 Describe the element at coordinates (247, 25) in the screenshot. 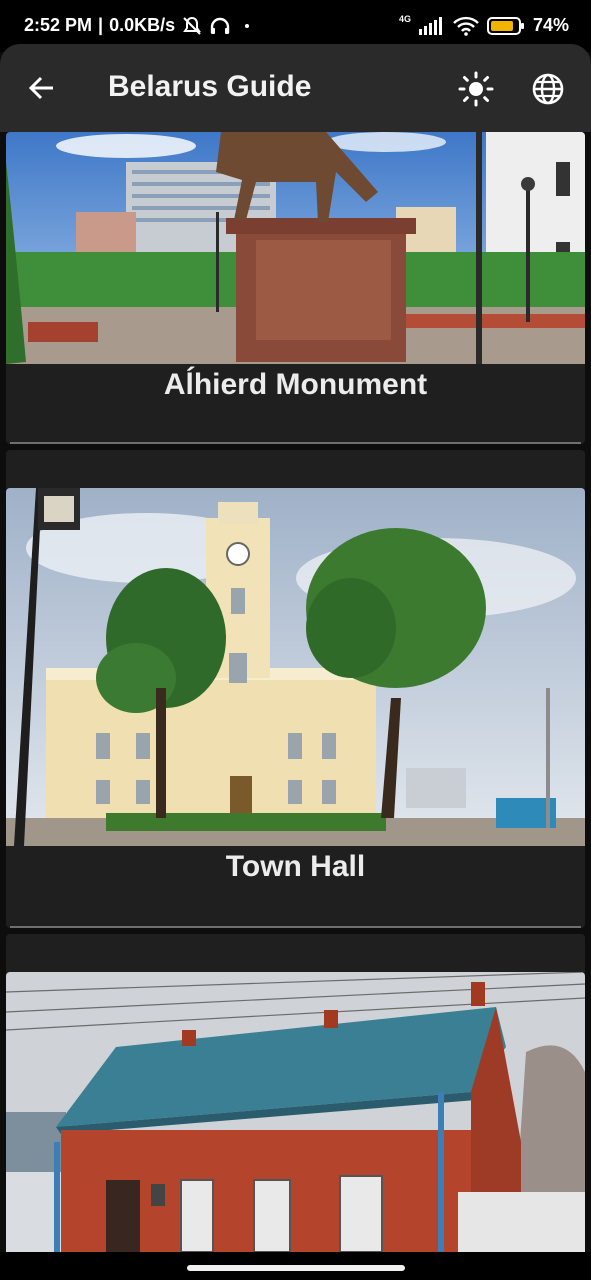

I see `notification-dot` at that location.